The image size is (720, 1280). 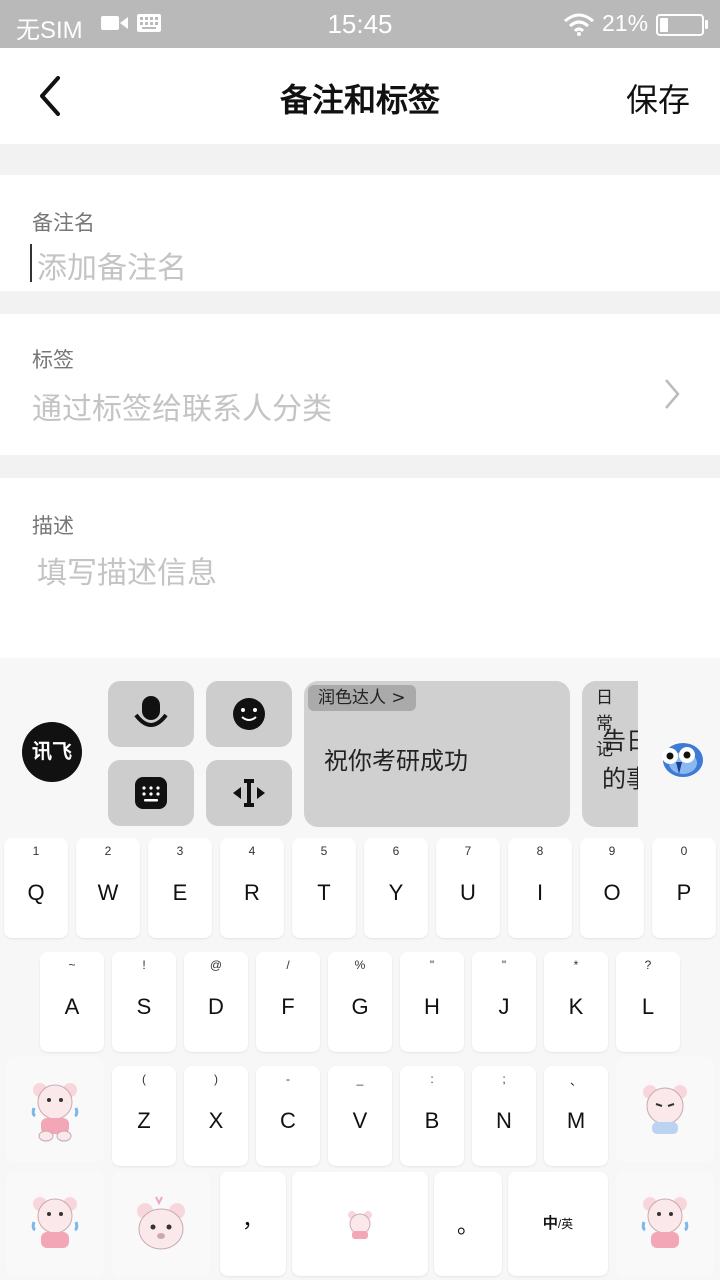 I want to click on key-g: % G, so click(x=360, y=1002).